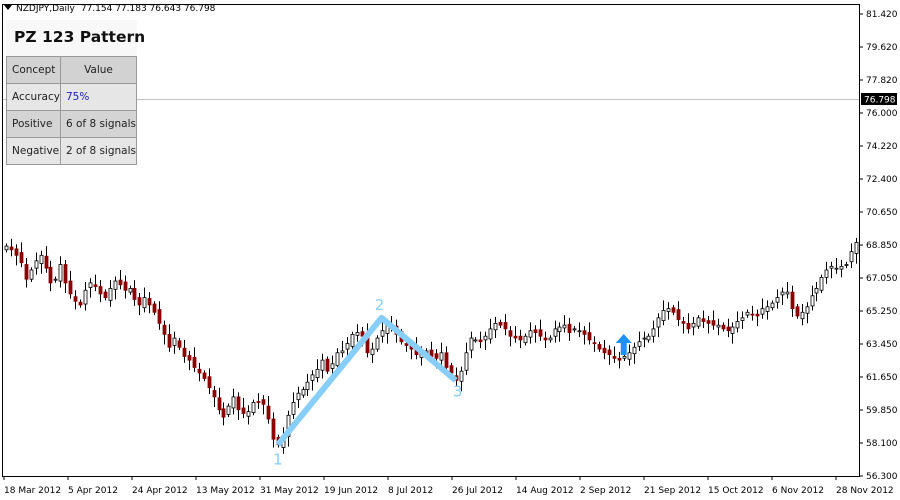  What do you see at coordinates (72, 97) in the screenshot?
I see `table-row-accuracy: Accuracy 75%` at bounding box center [72, 97].